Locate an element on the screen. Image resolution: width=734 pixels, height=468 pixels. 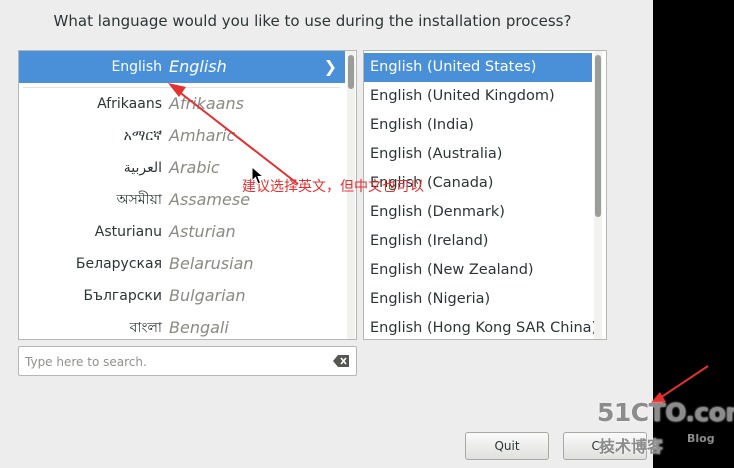
watermark-blog: Blog is located at coordinates (701, 438).